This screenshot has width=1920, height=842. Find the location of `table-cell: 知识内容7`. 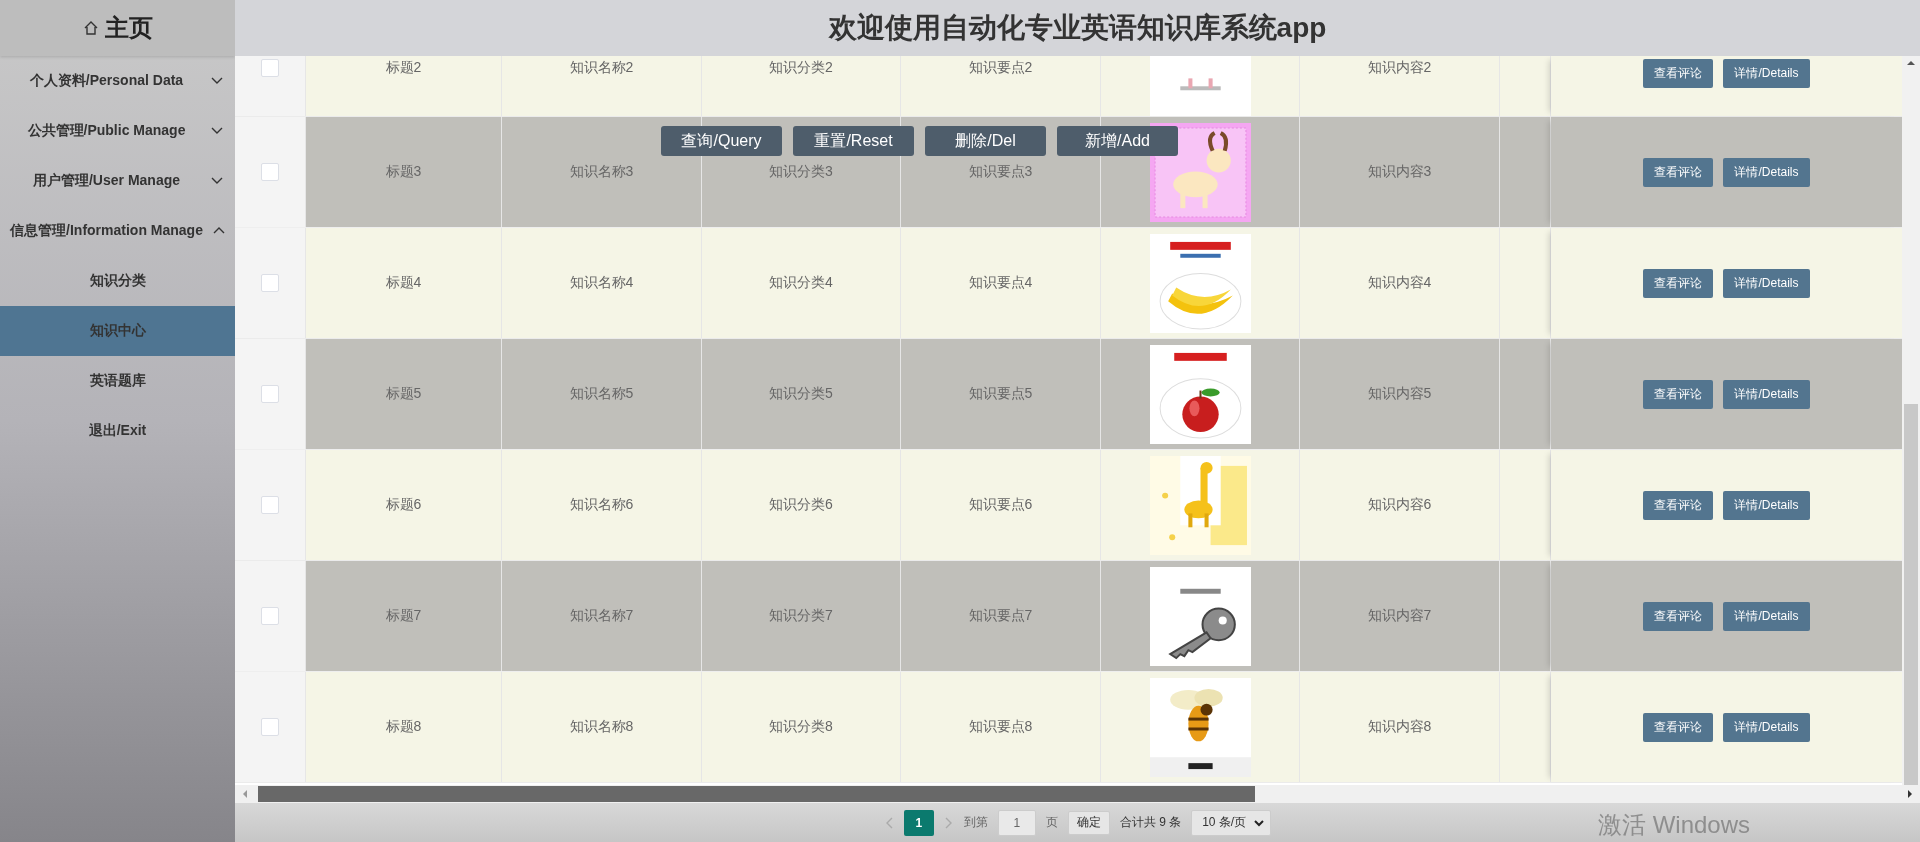

table-cell: 知识内容7 is located at coordinates (1399, 616).